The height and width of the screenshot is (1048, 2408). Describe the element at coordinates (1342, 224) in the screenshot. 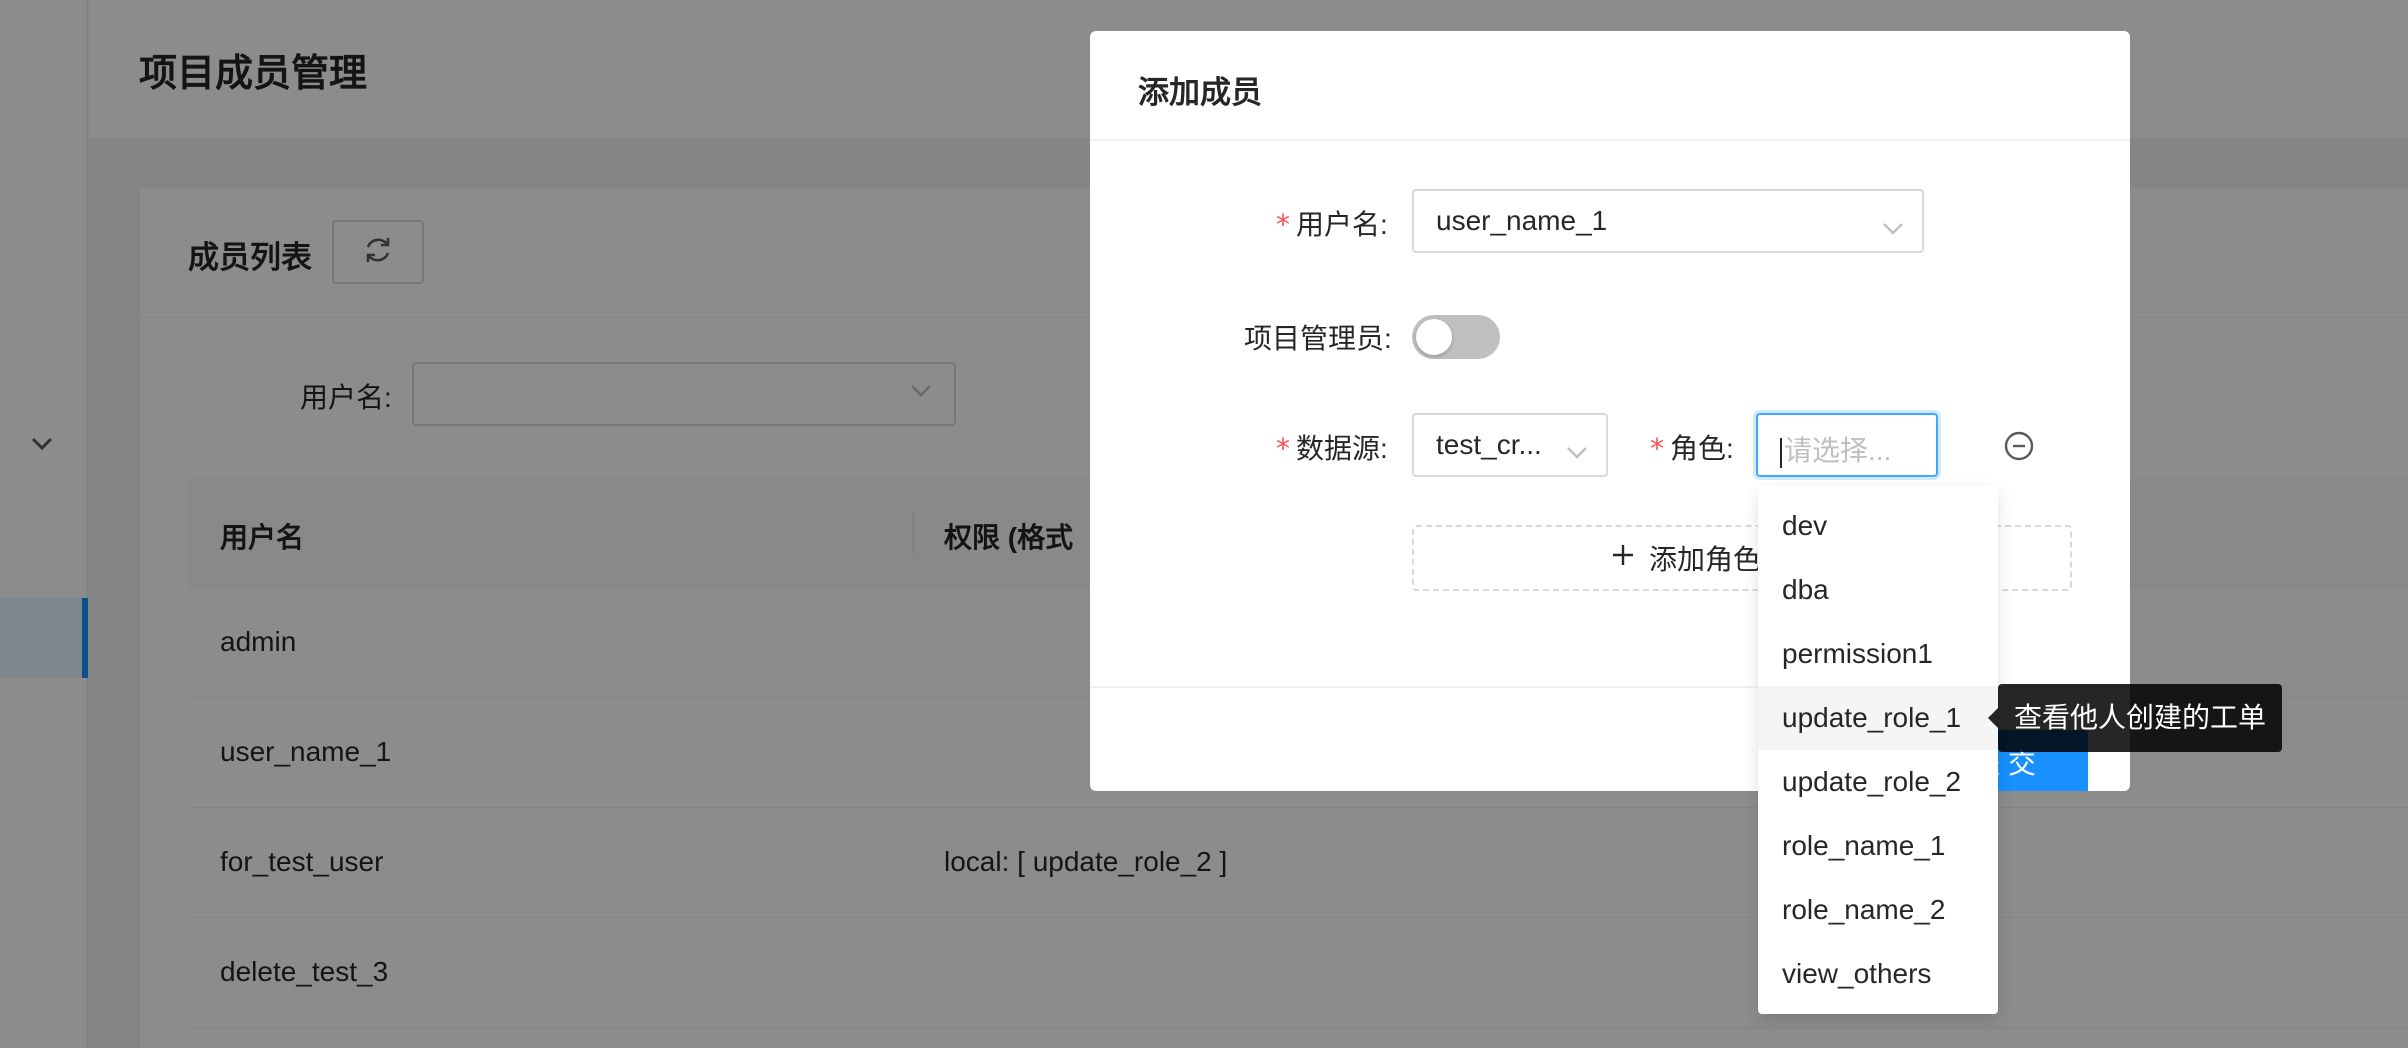

I see `username-label-text: 用户名:` at that location.